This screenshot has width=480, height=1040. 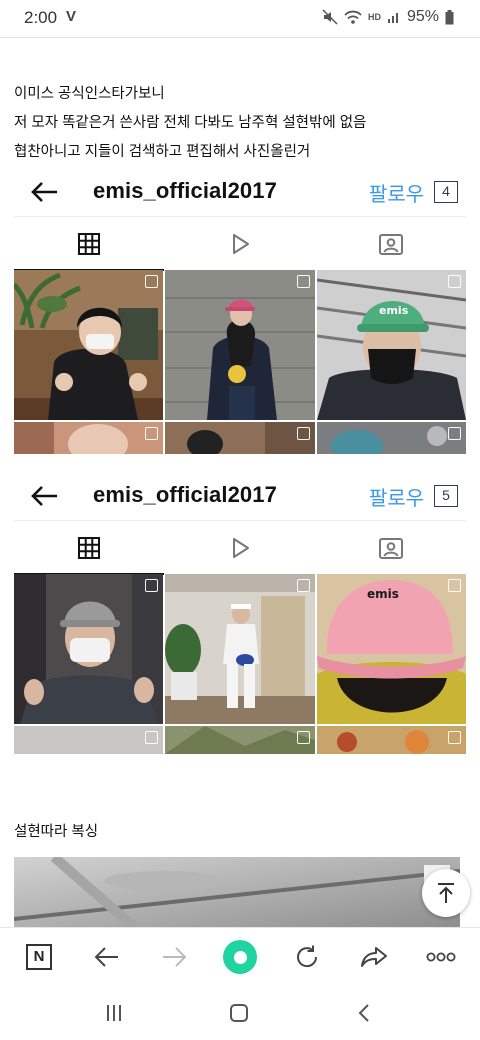 I want to click on naver-home-icon: N, so click(x=39, y=957).